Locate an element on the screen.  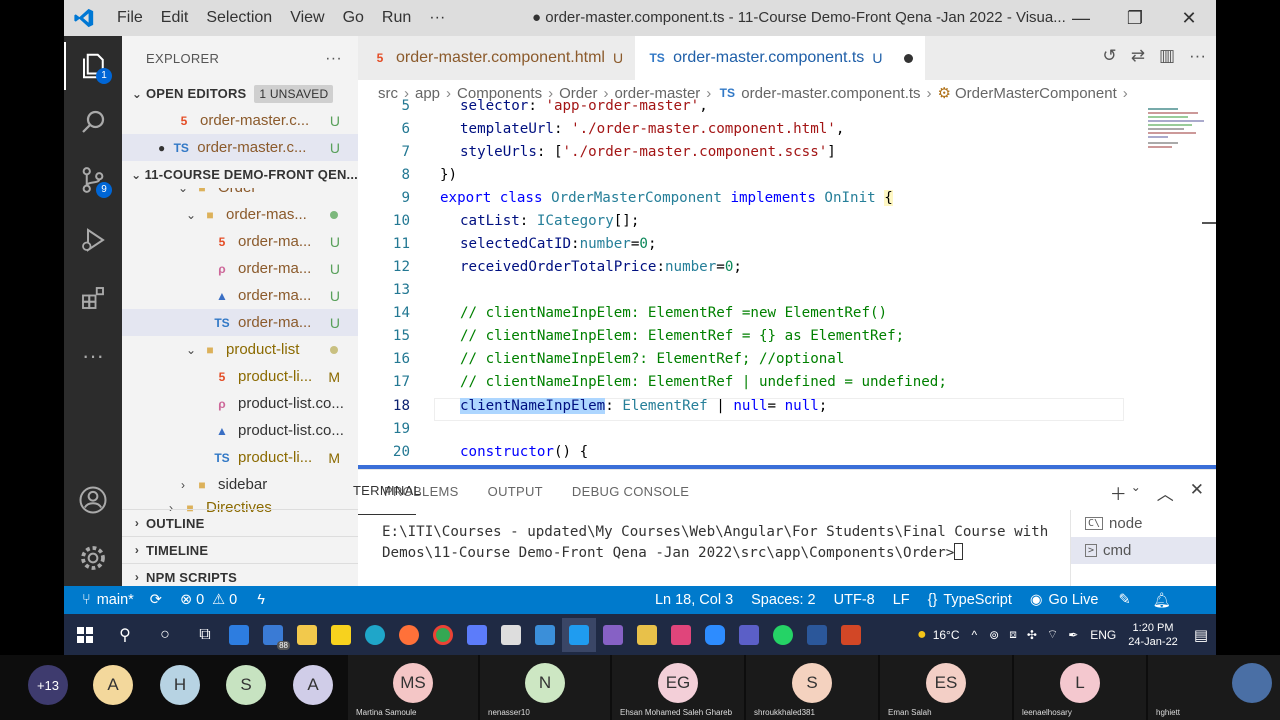
more-actions-icon: ··· is located at coordinates (1197, 56).